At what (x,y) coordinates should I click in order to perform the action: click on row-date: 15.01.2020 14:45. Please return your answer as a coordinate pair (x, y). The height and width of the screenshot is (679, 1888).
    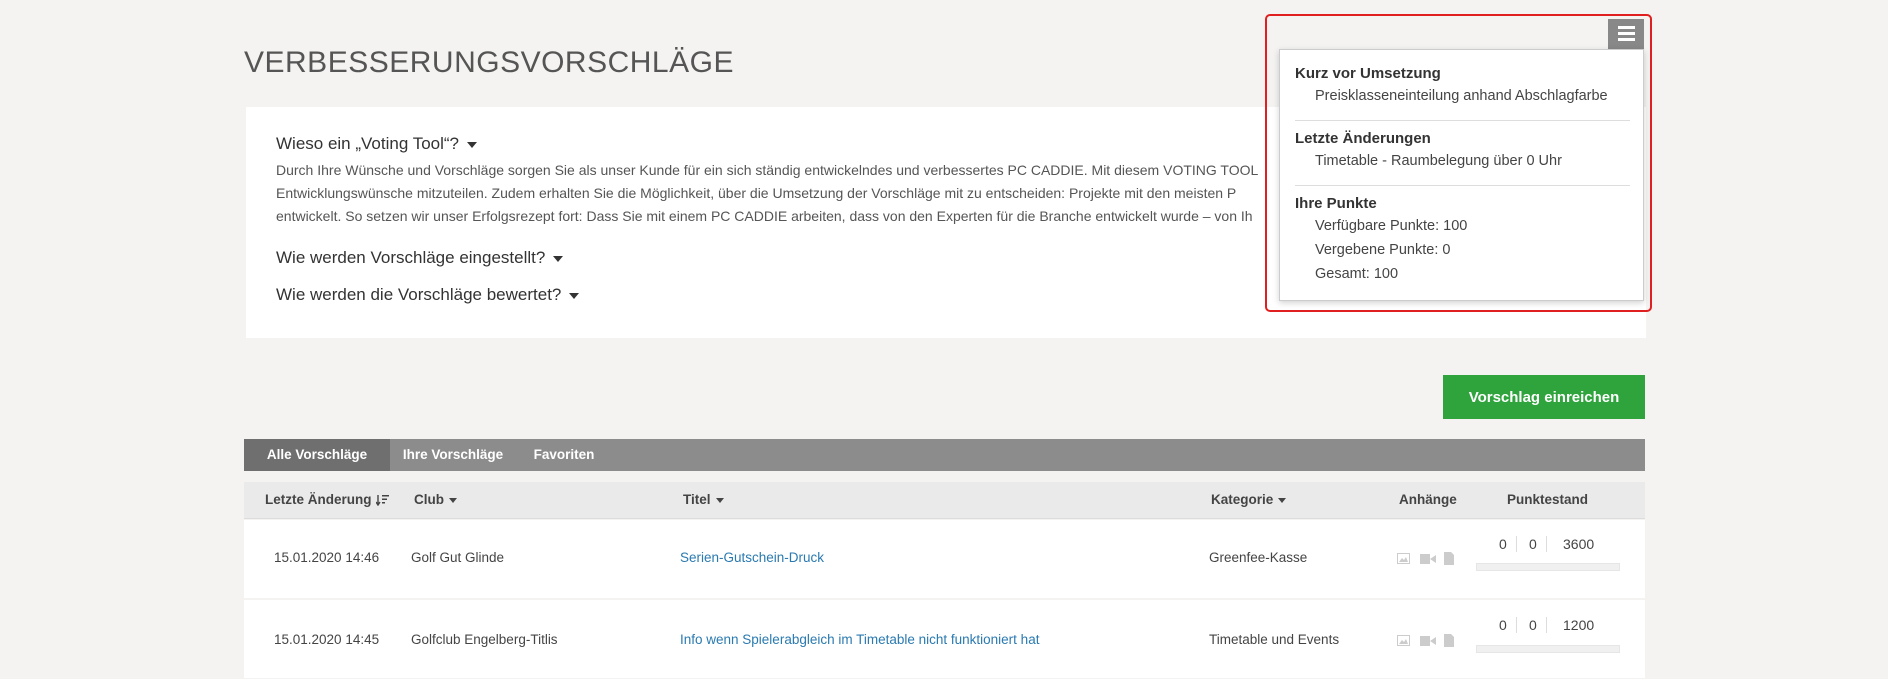
    Looking at the image, I should click on (327, 639).